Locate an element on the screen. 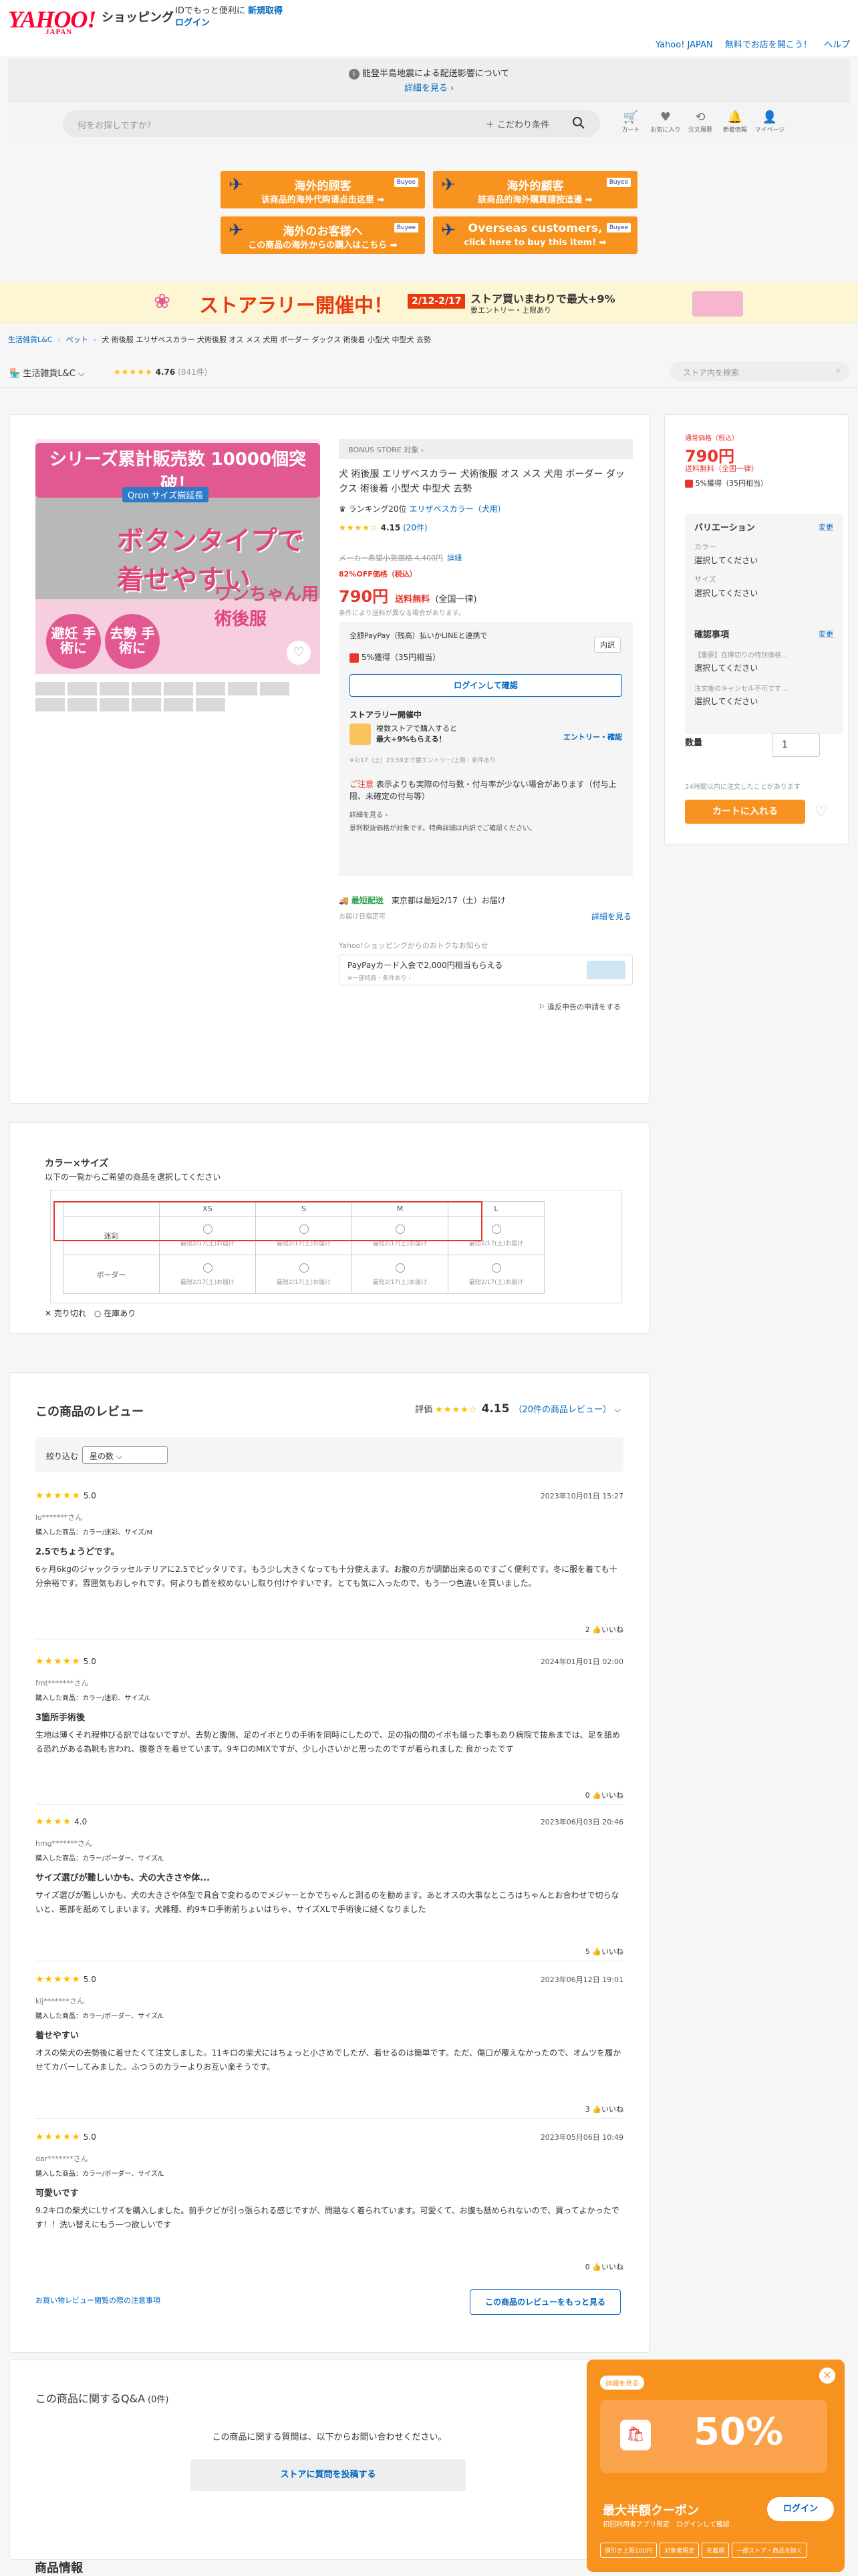  variation-change-link: 変更 is located at coordinates (826, 527).